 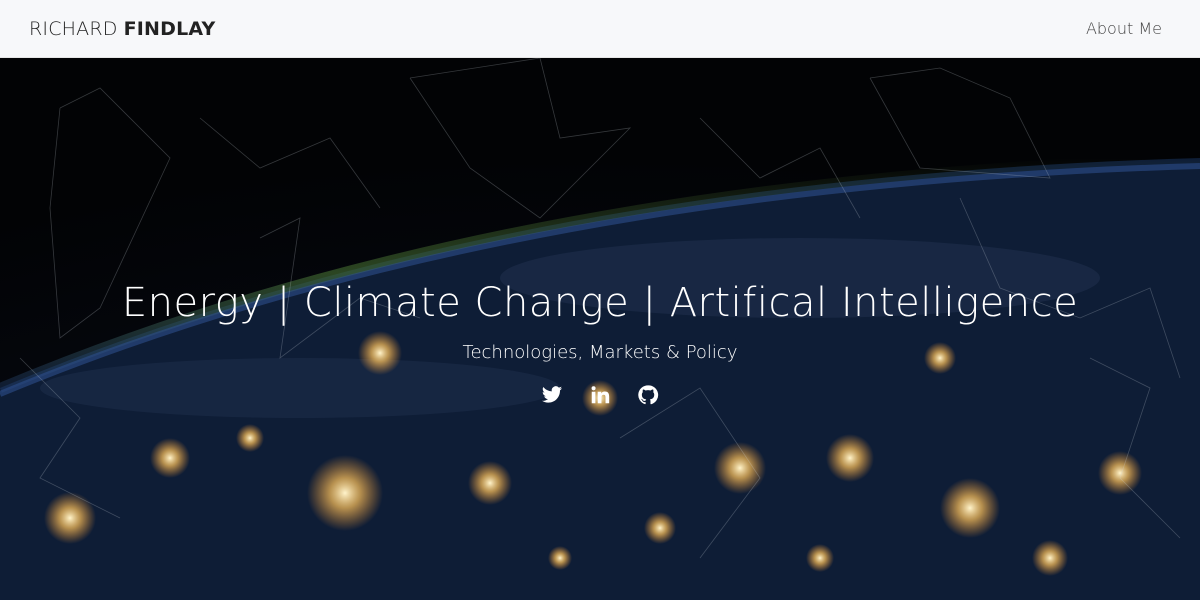 I want to click on about-me-link: About Me, so click(x=1124, y=28).